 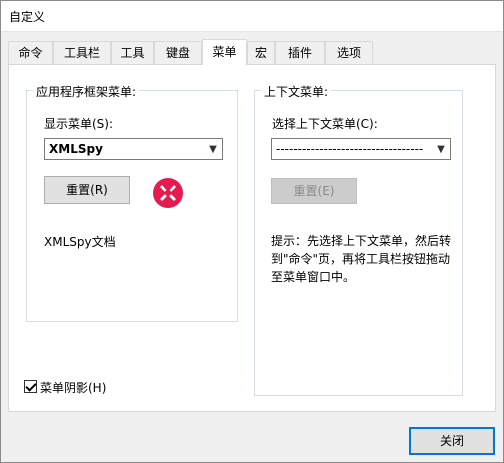 What do you see at coordinates (27, 17) in the screenshot?
I see `window-title: 自定义` at bounding box center [27, 17].